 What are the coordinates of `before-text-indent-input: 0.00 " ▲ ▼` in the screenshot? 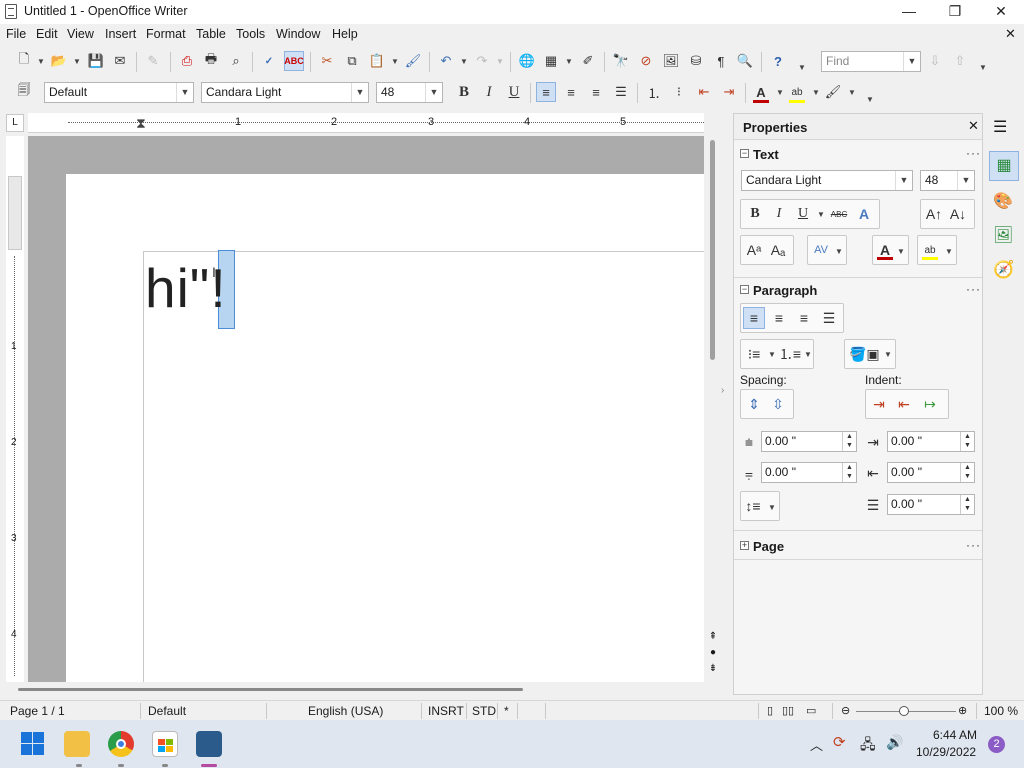 It's located at (931, 441).